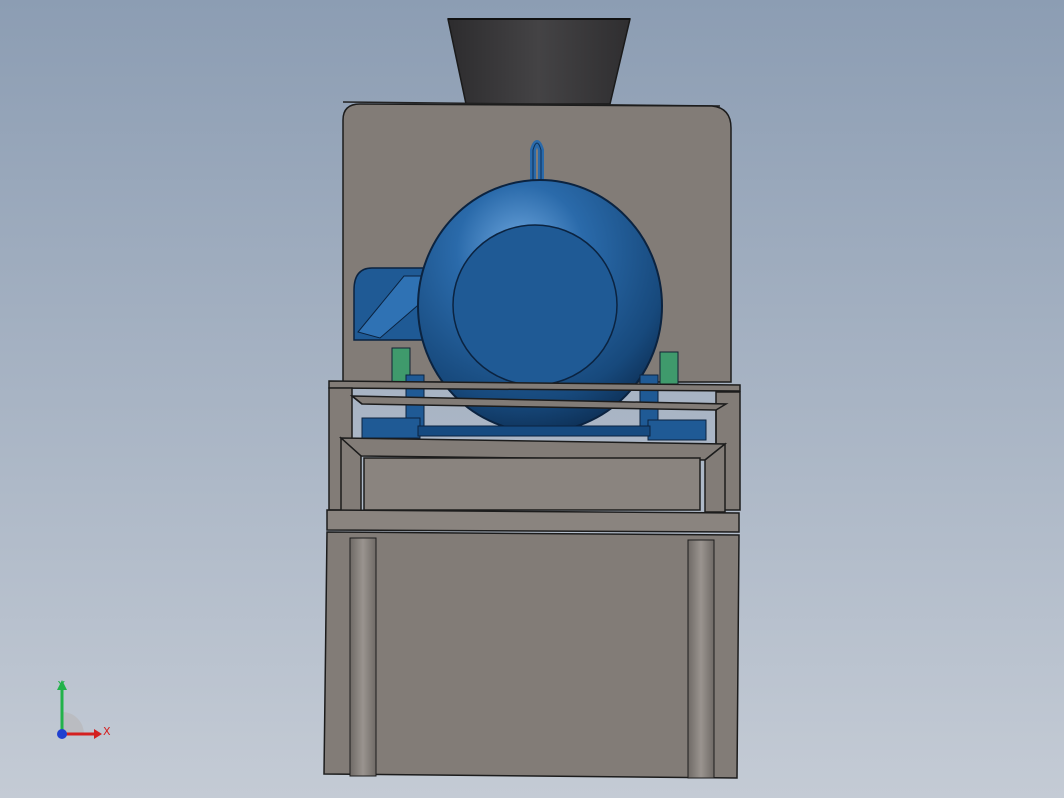 The width and height of the screenshot is (1064, 798). I want to click on x-axis-arrow, so click(98, 734).